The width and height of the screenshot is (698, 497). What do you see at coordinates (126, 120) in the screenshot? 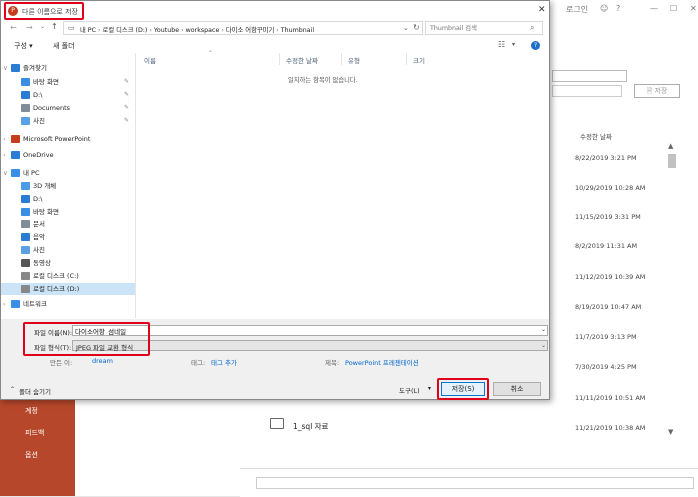
I see `pin-icon: ✎` at bounding box center [126, 120].